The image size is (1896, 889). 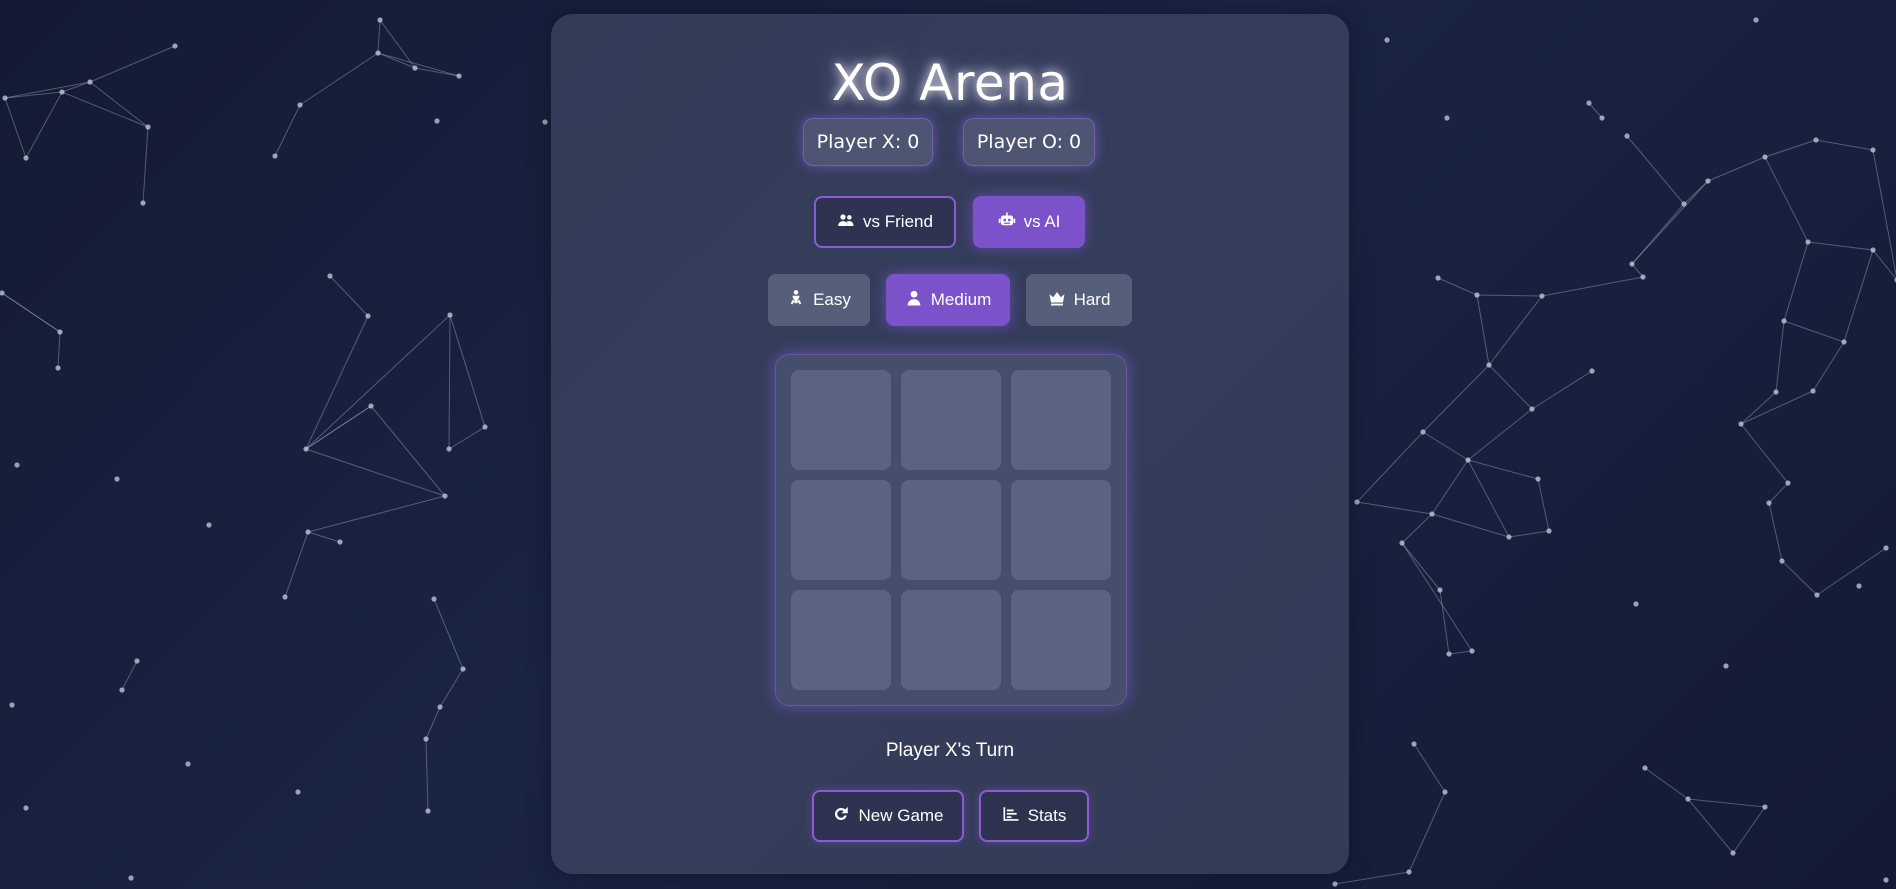 I want to click on new-game-label: New Game, so click(x=901, y=815).